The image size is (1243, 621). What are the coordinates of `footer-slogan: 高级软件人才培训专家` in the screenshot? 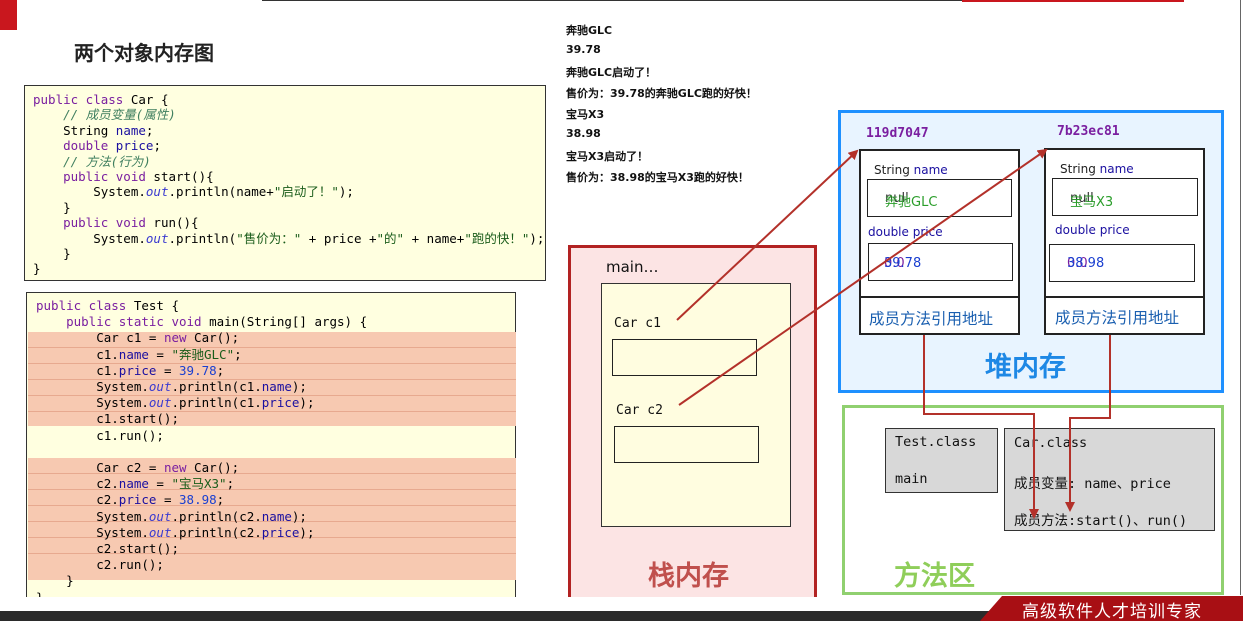 It's located at (1112, 611).